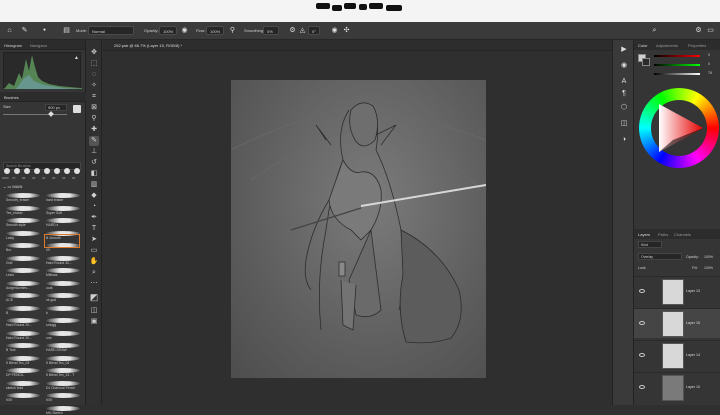 The image size is (720, 415). What do you see at coordinates (677, 56) in the screenshot?
I see `red-slider` at bounding box center [677, 56].